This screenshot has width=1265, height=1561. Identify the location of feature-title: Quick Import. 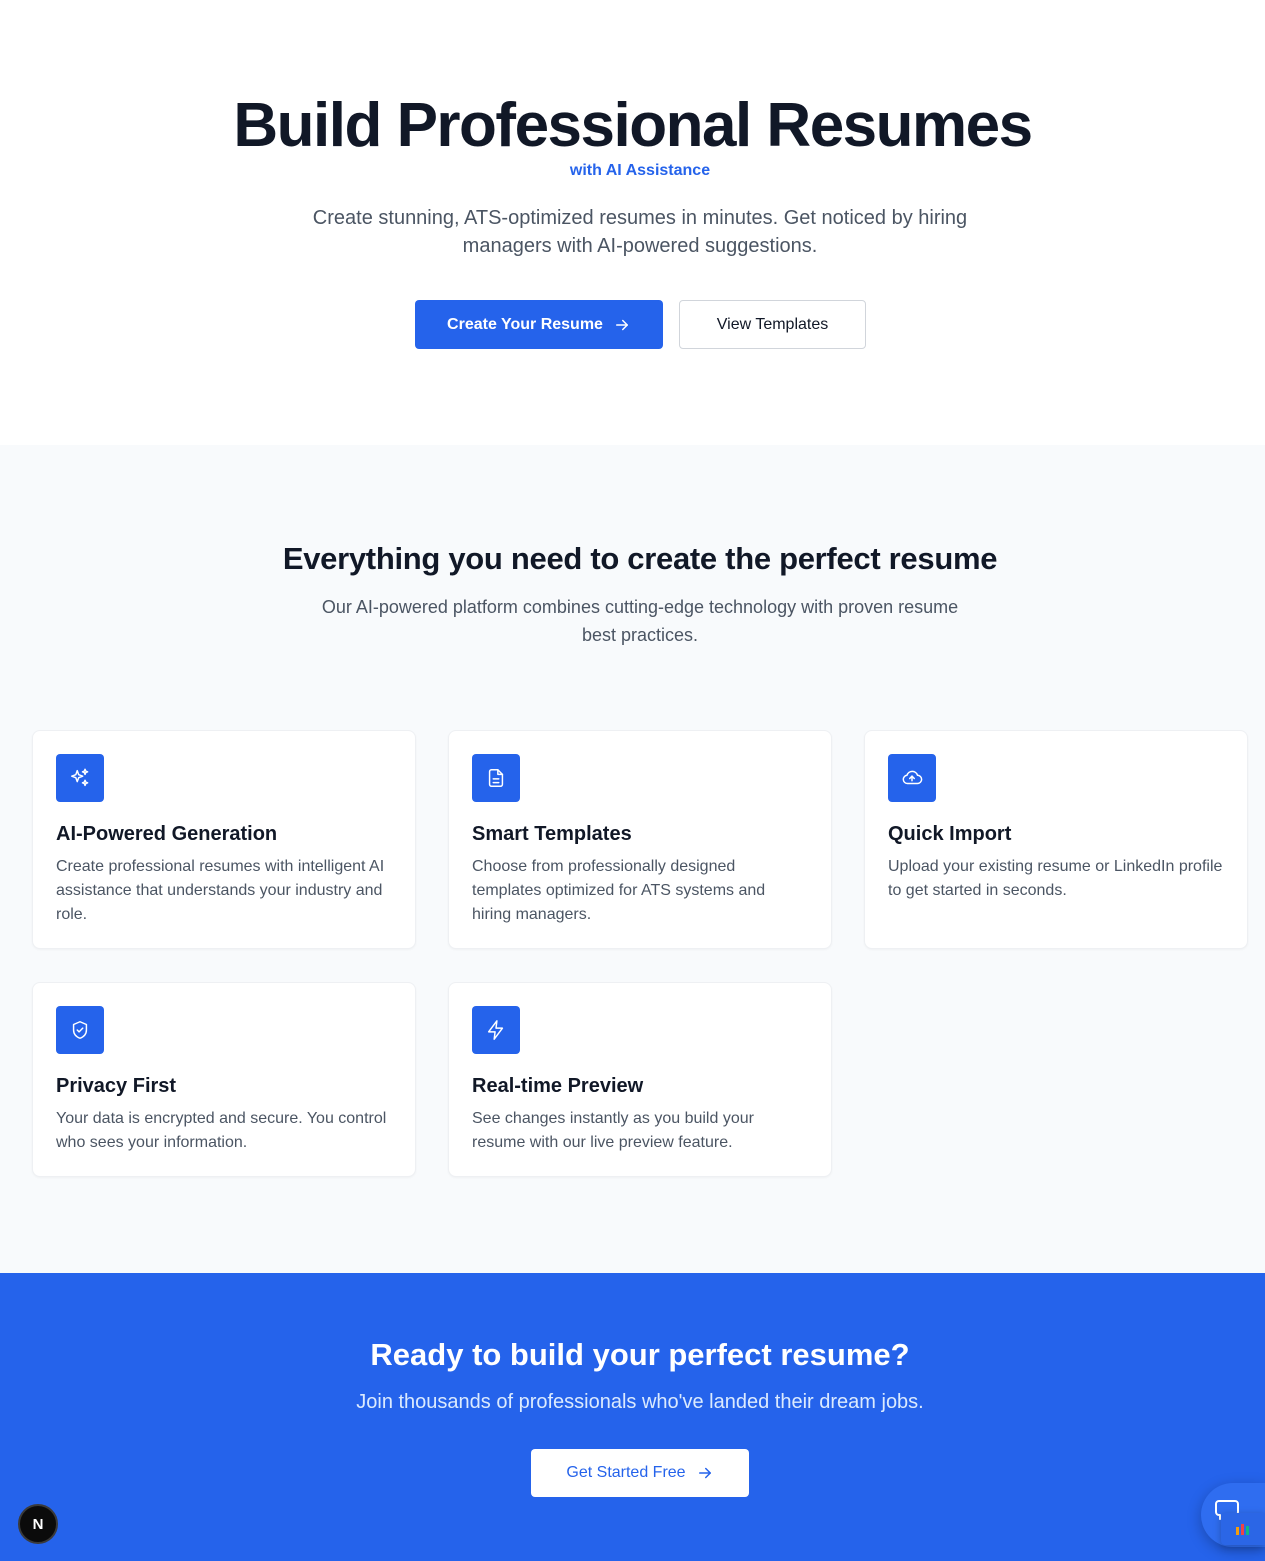
(950, 834).